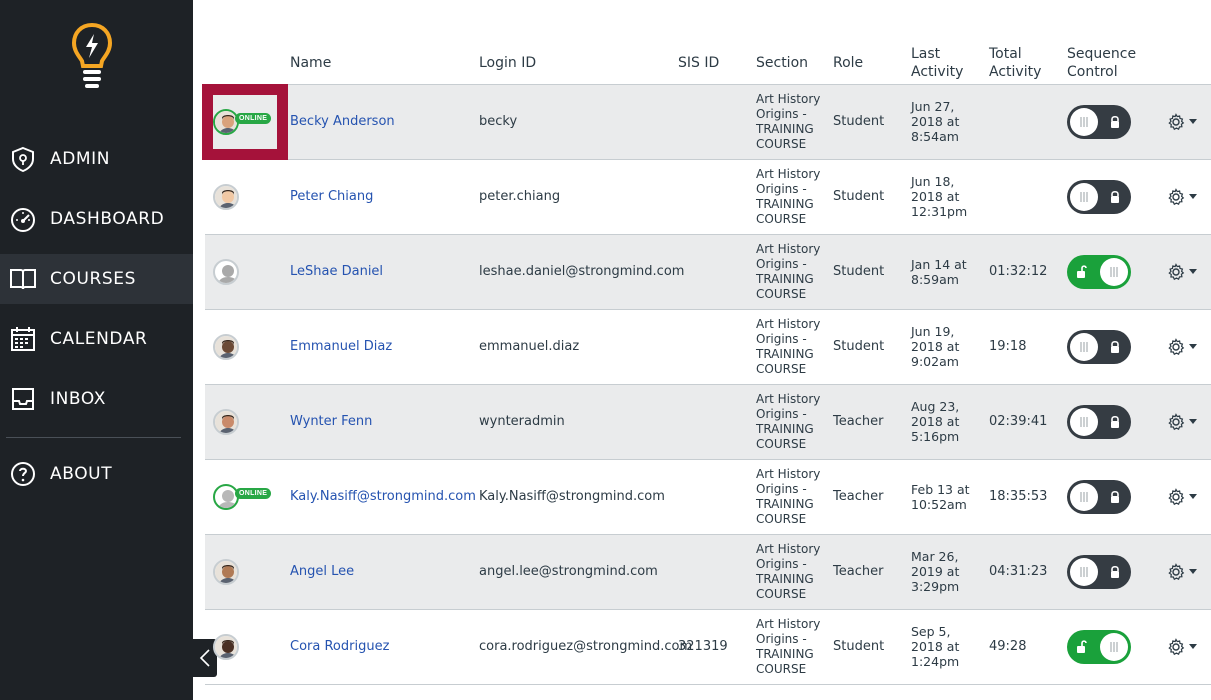 The width and height of the screenshot is (1211, 700). Describe the element at coordinates (586, 646) in the screenshot. I see `login-id: cora.rodriguez@strongmind.com` at that location.